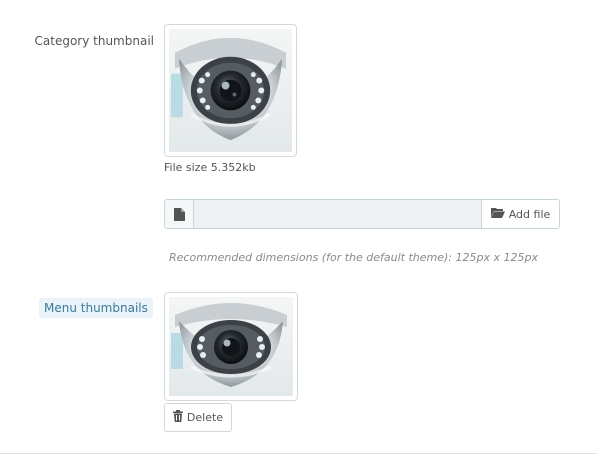 The height and width of the screenshot is (455, 597). What do you see at coordinates (179, 214) in the screenshot?
I see `file-icon` at bounding box center [179, 214].